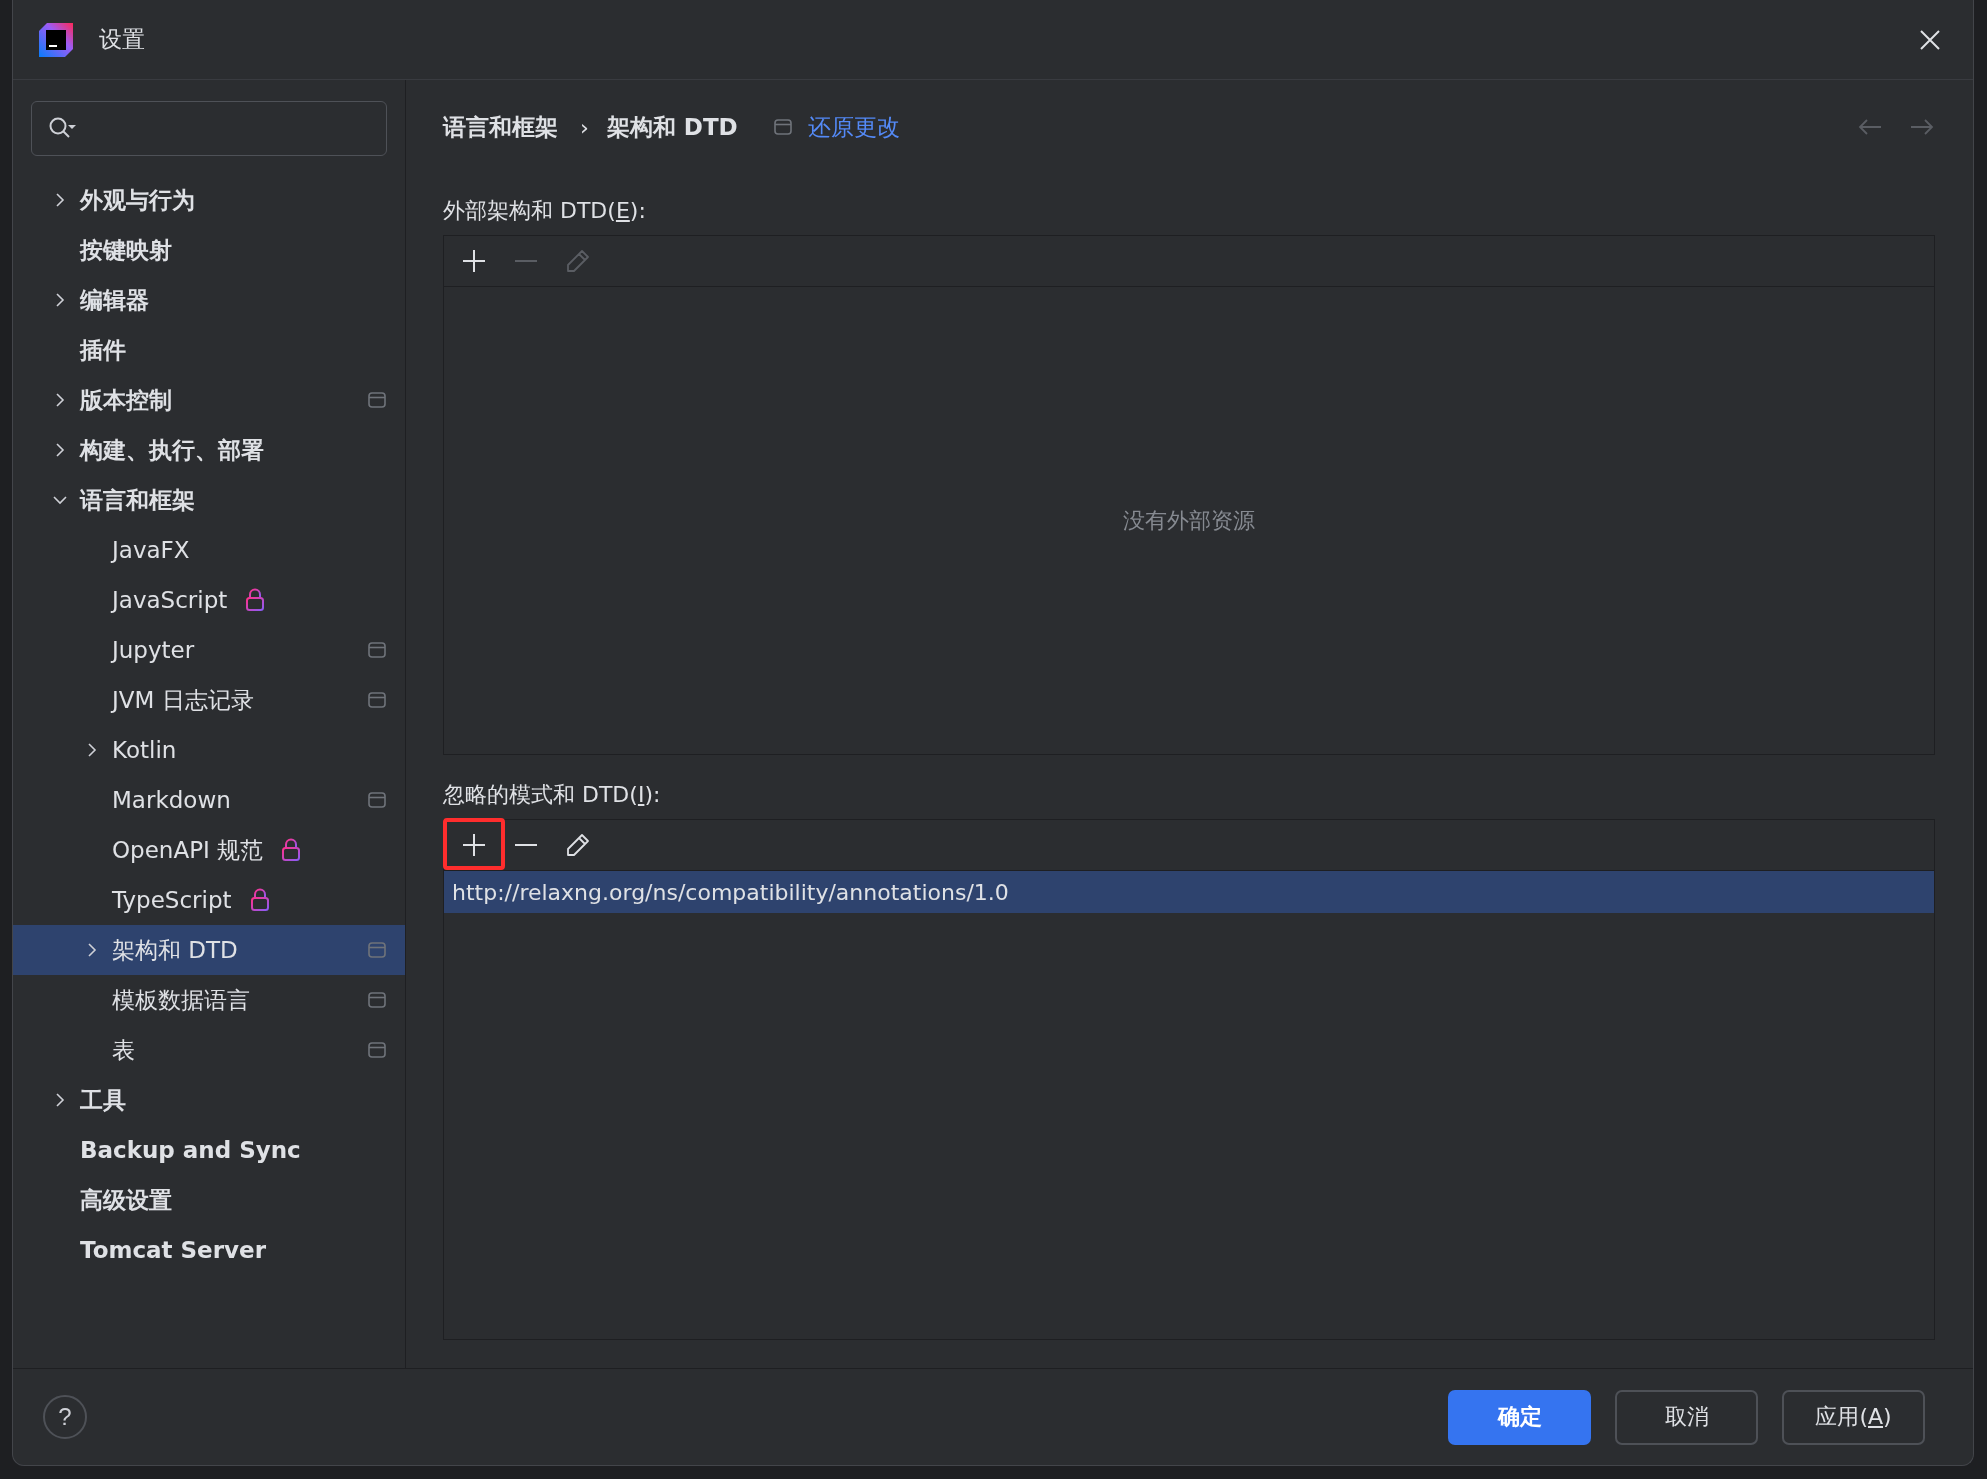 The image size is (1987, 1479). I want to click on tree-item: 按键映射, so click(209, 250).